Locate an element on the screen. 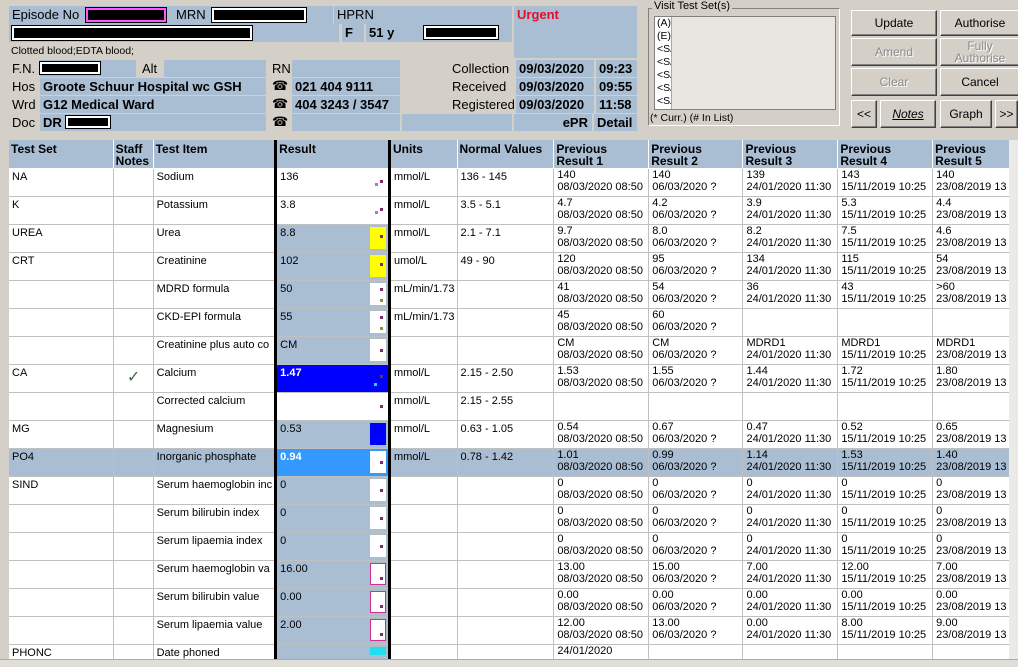 The height and width of the screenshot is (667, 1018). col-prev2: Previous Result 2 is located at coordinates (696, 154).